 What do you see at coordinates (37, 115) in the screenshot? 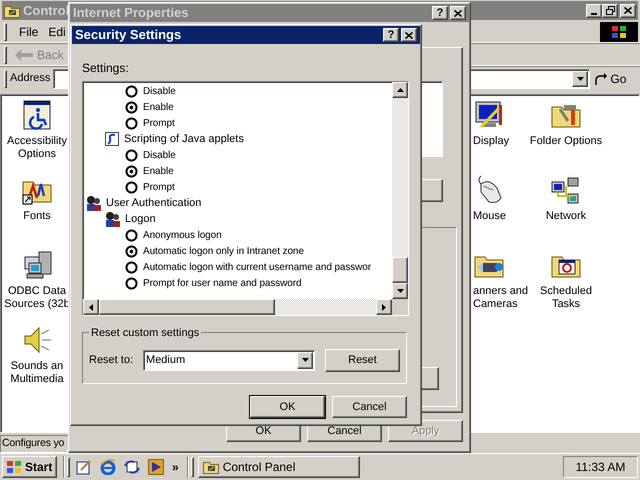
I see `wheelchair-icon` at bounding box center [37, 115].